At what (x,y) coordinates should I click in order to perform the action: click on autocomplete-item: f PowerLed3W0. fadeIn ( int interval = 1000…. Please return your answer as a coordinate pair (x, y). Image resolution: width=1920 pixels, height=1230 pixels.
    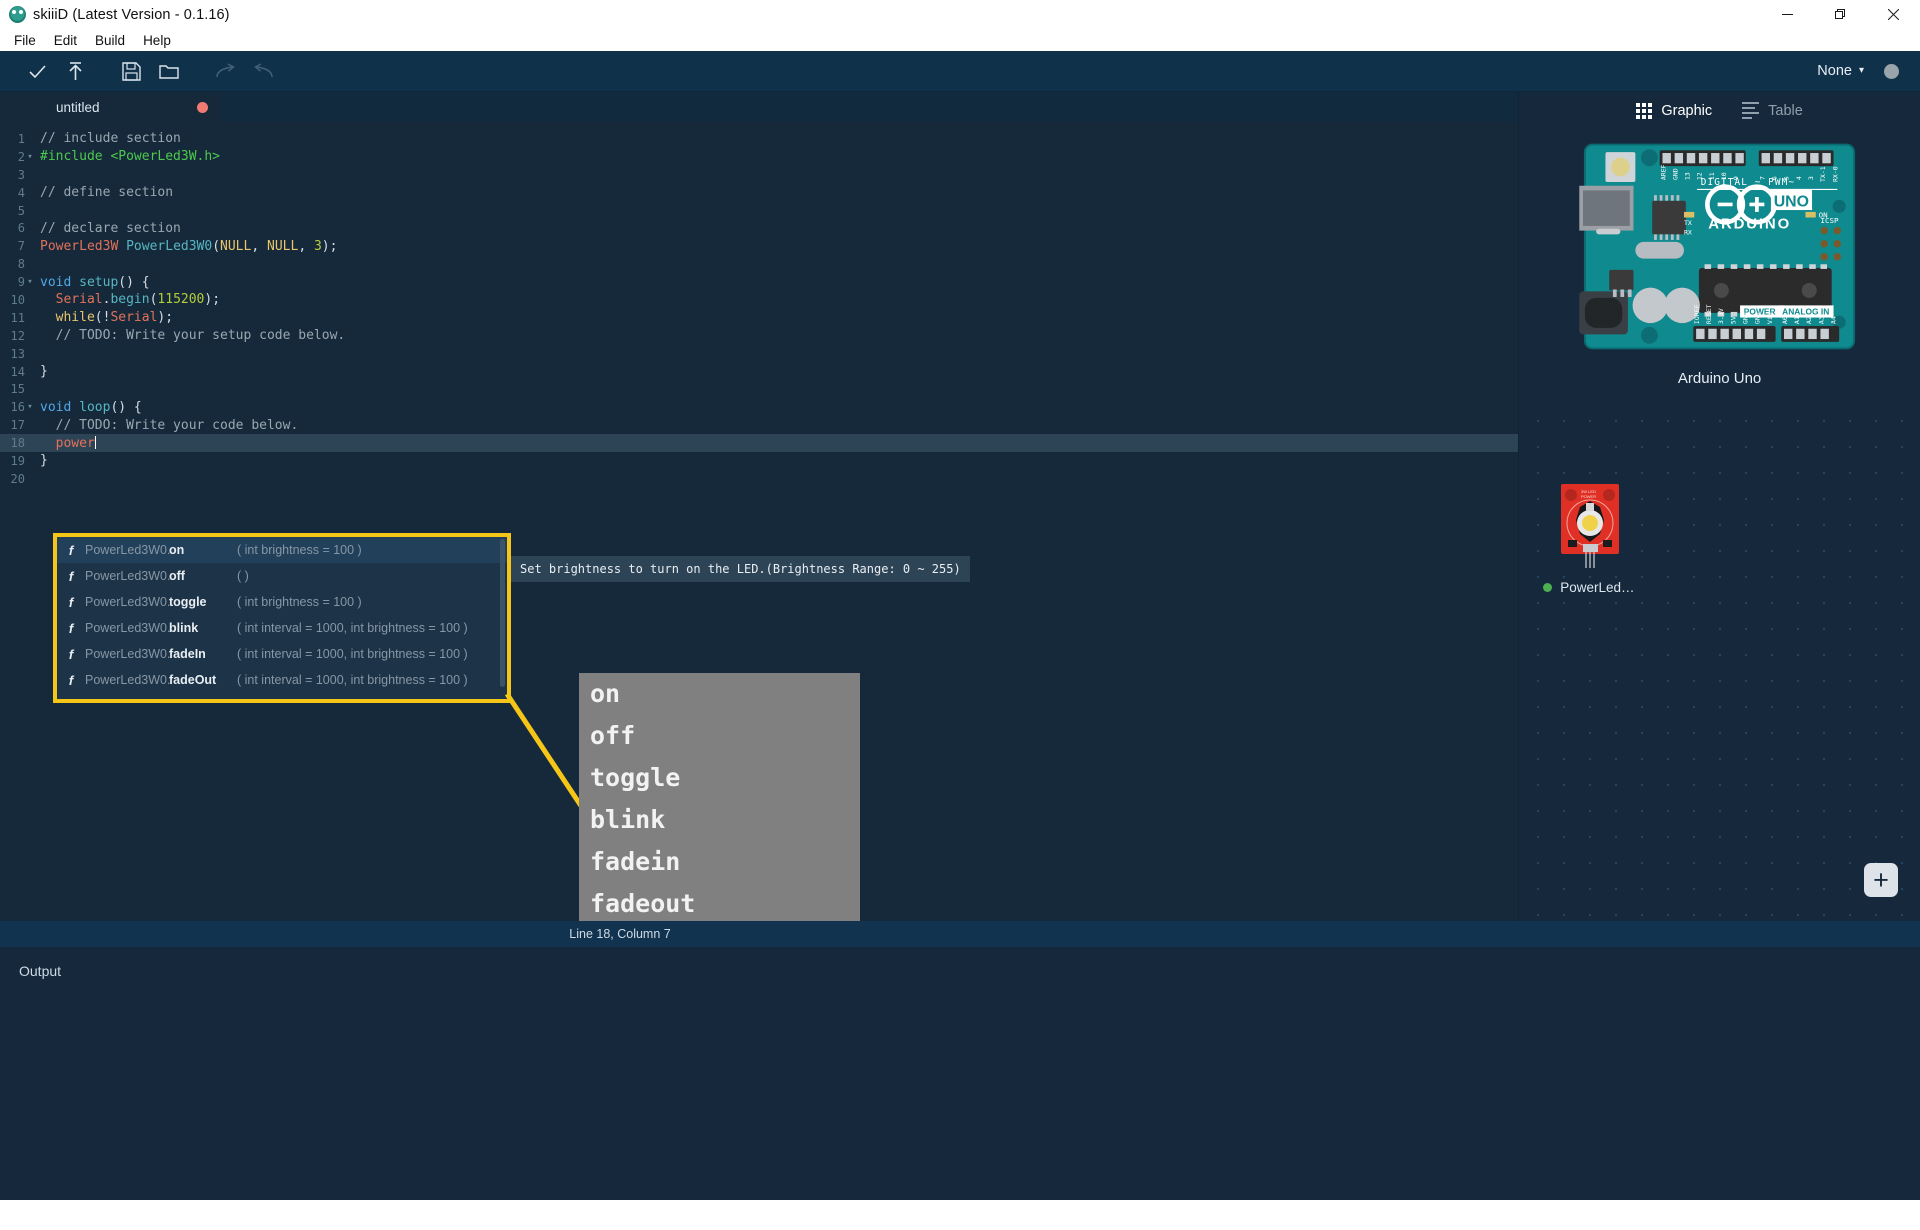
    Looking at the image, I should click on (282, 654).